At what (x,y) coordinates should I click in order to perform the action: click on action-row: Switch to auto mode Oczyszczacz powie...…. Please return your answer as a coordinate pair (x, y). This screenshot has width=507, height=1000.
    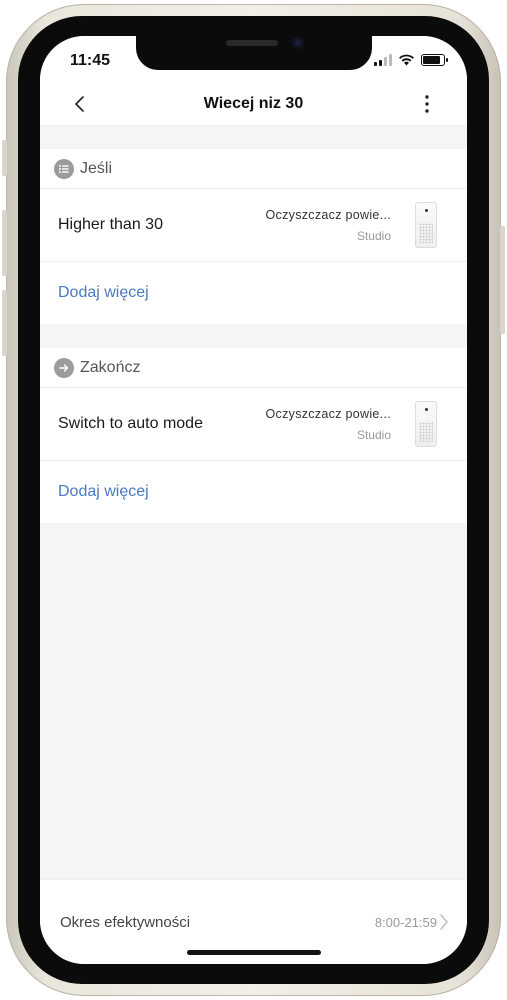
    Looking at the image, I should click on (253, 424).